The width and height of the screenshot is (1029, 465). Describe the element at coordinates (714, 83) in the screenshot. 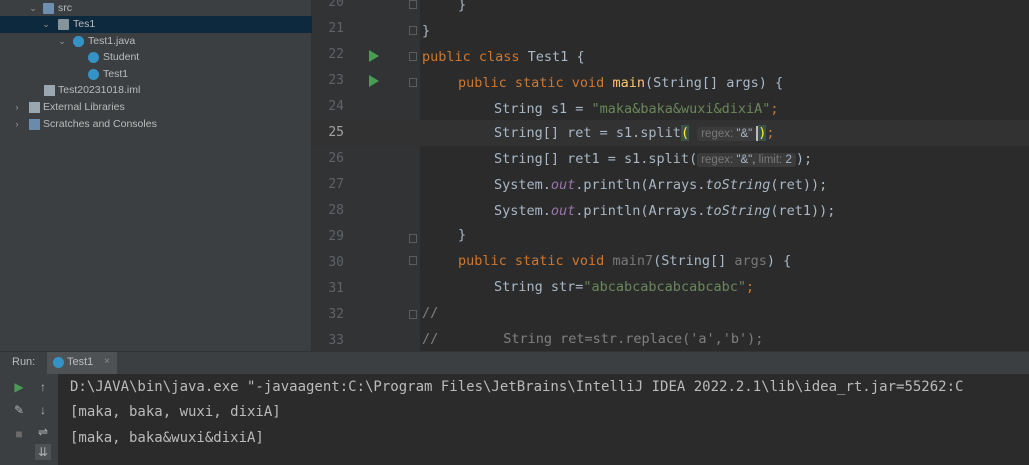

I see `code-token: (String[] args) {` at that location.